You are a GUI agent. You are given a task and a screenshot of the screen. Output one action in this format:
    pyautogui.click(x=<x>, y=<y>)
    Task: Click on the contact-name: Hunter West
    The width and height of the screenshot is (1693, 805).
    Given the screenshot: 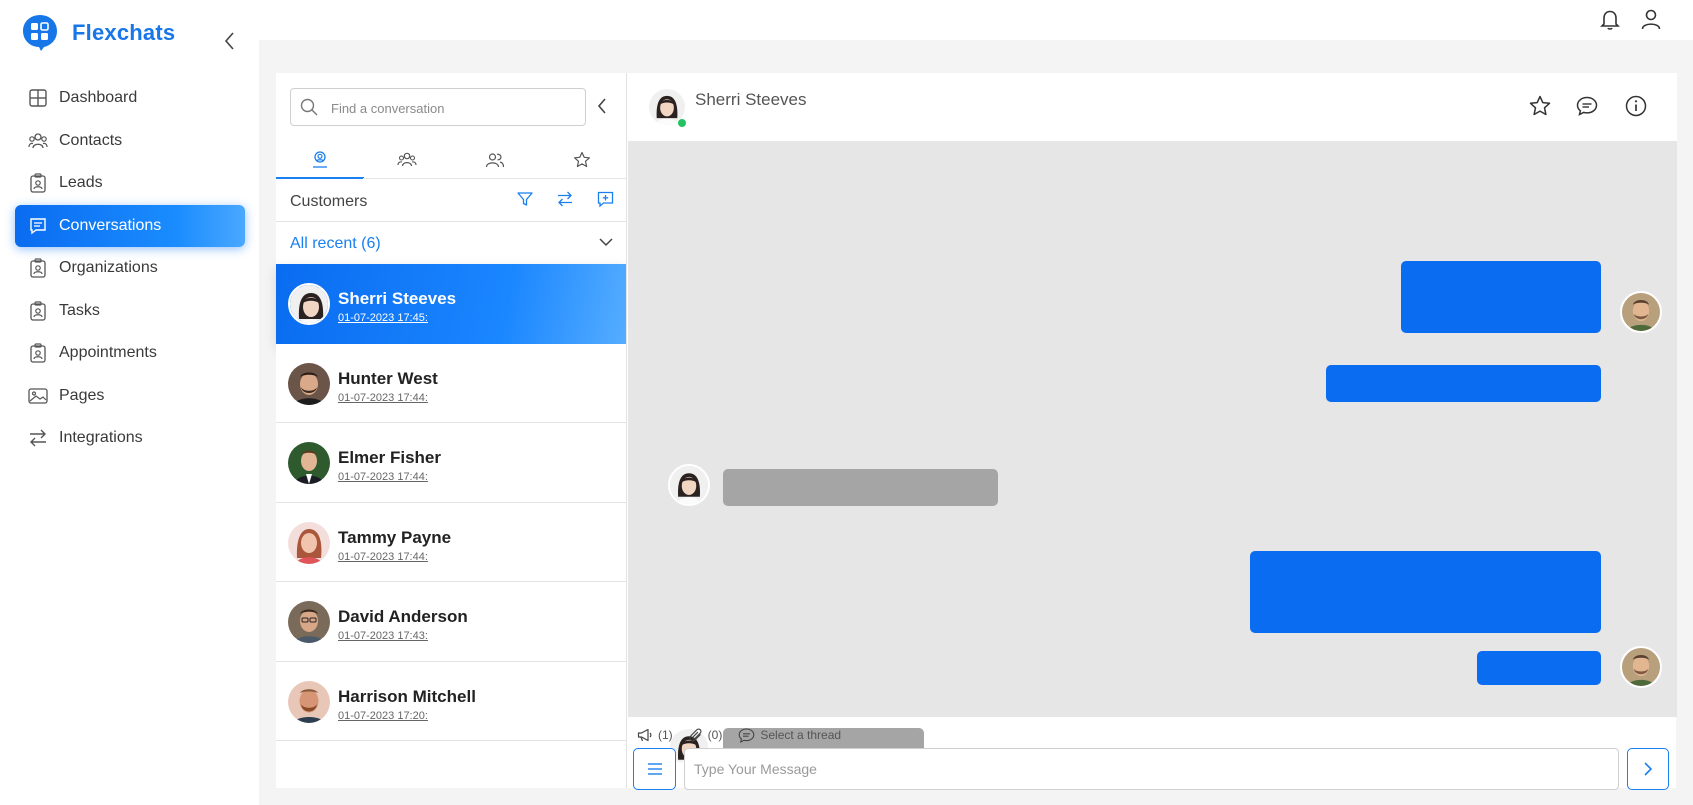 What is the action you would take?
    pyautogui.click(x=388, y=378)
    